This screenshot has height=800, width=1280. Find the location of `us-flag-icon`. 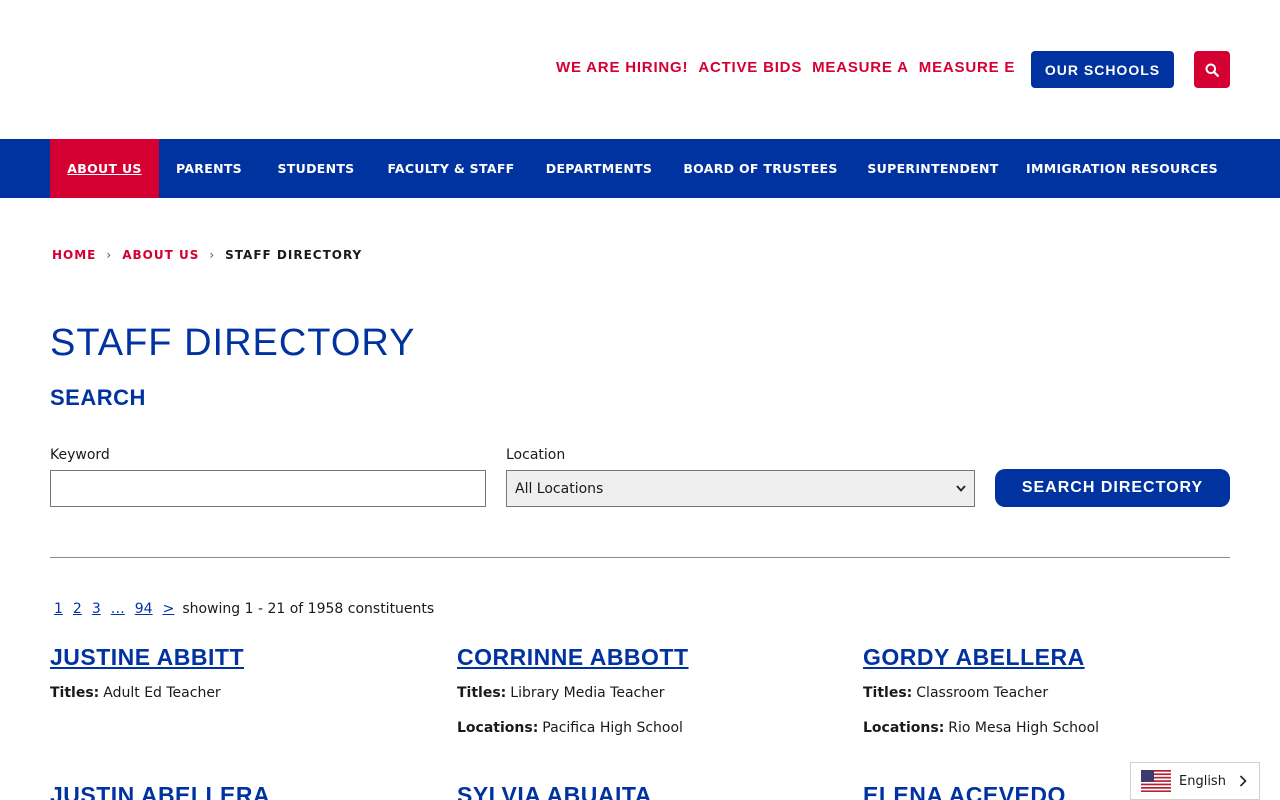

us-flag-icon is located at coordinates (1156, 781).